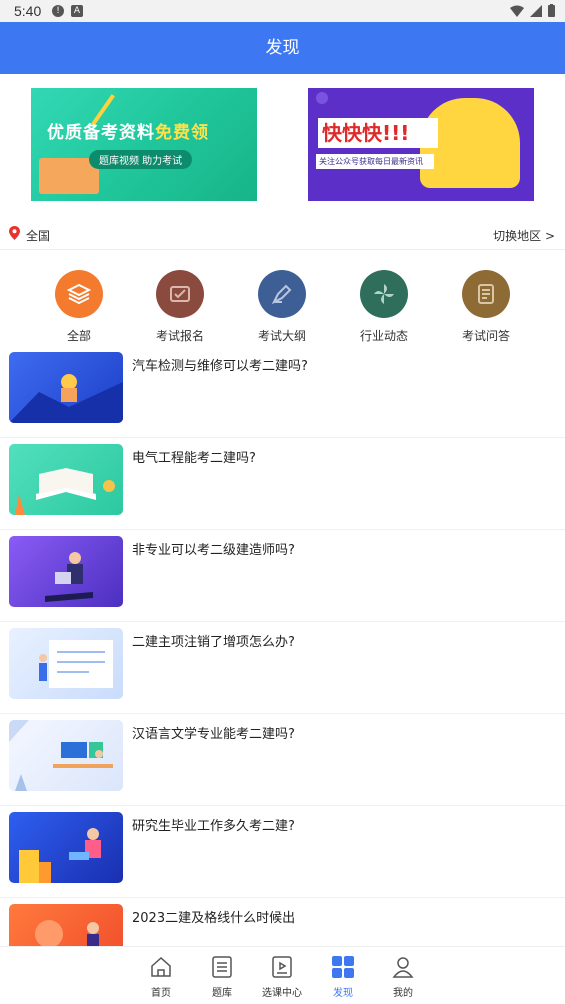 The height and width of the screenshot is (1004, 565). I want to click on qa-document-icon, so click(486, 294).